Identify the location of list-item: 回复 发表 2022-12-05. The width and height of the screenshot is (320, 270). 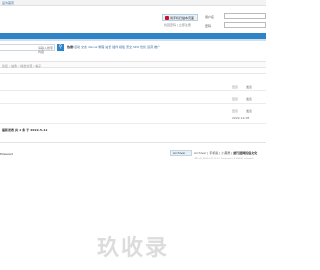
(133, 114).